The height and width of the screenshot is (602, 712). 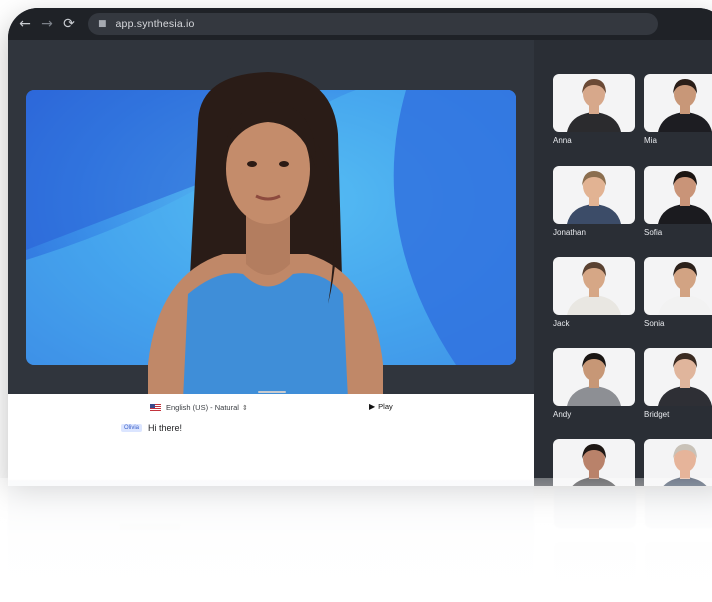 What do you see at coordinates (132, 428) in the screenshot?
I see `speaker-chip: Olivia` at bounding box center [132, 428].